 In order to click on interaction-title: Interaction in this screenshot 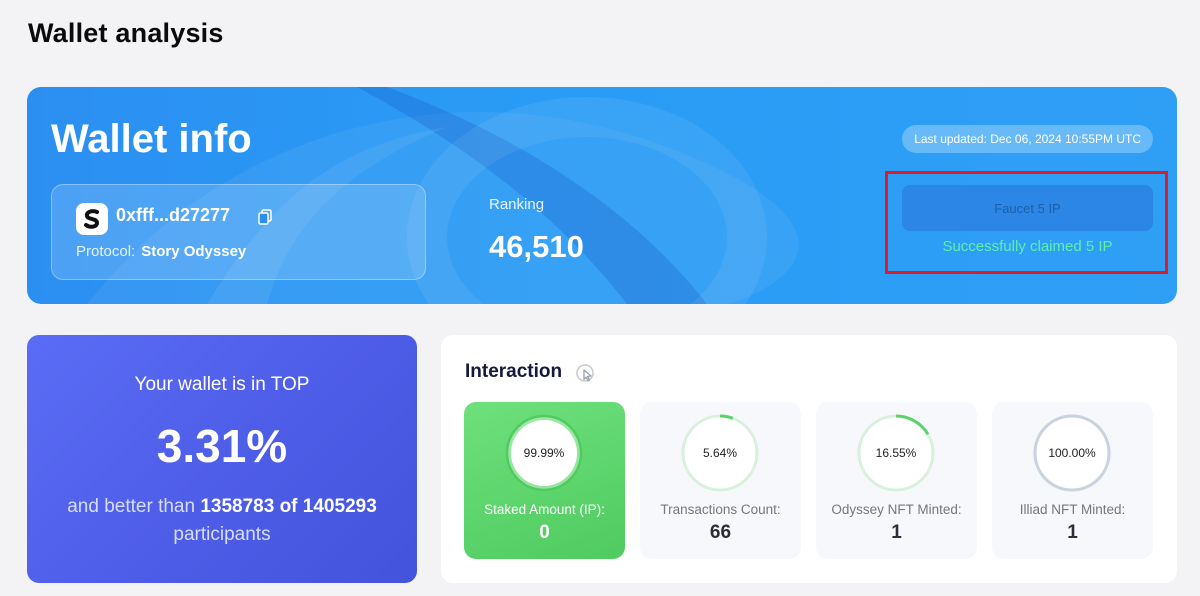, I will do `click(514, 371)`.